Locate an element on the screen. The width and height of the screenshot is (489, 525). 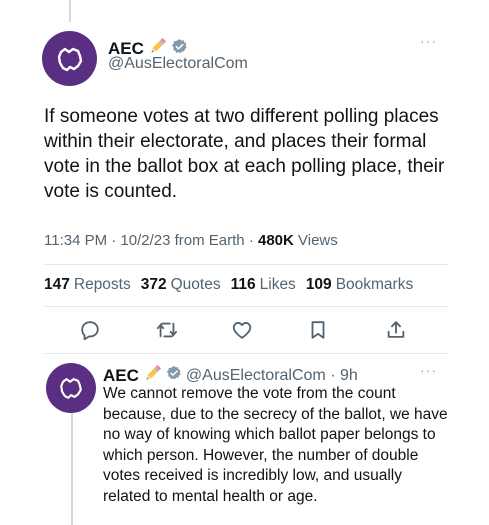
quotes-count: 372 is located at coordinates (153, 284).